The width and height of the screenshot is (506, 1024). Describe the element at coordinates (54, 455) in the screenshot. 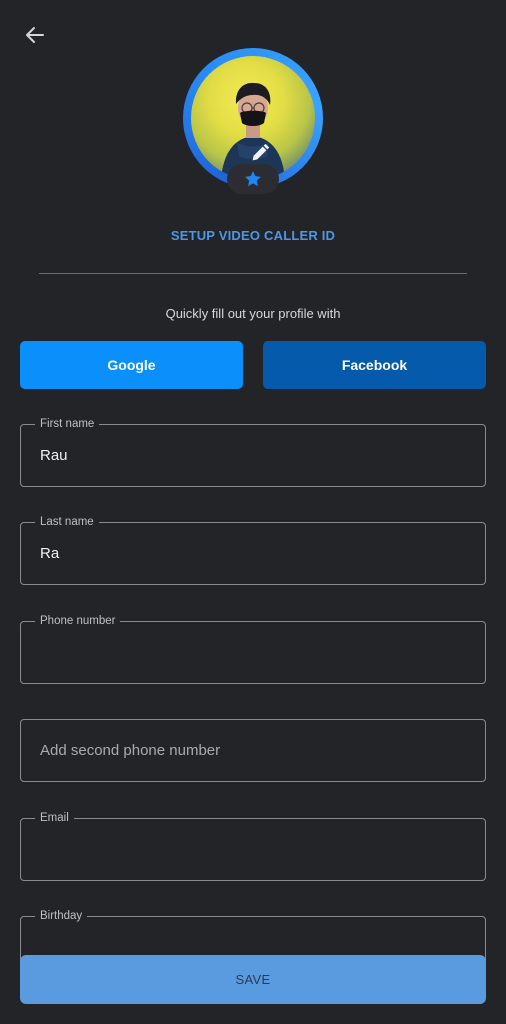

I see `first-name-value: Rau` at that location.